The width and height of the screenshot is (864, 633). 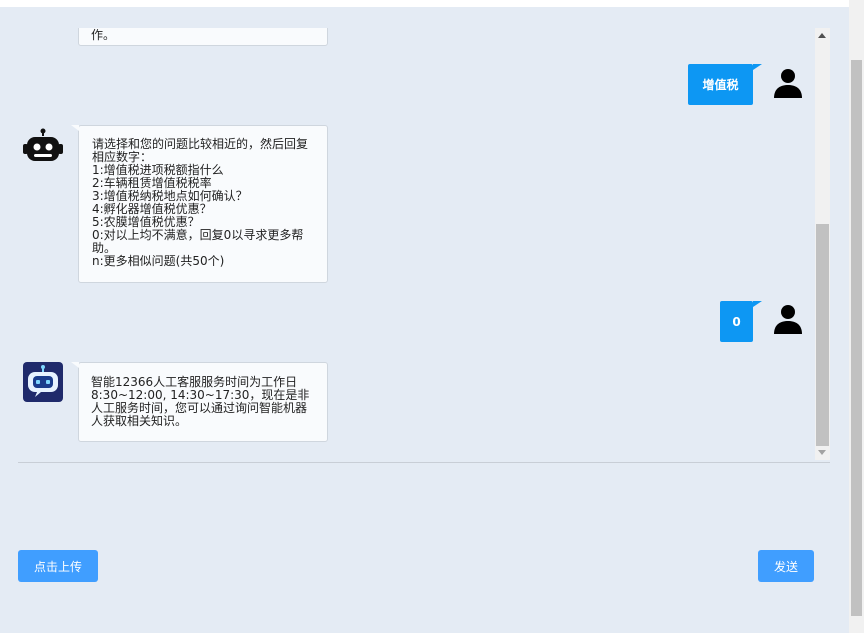 What do you see at coordinates (43, 146) in the screenshot?
I see `bot-avatar-icon` at bounding box center [43, 146].